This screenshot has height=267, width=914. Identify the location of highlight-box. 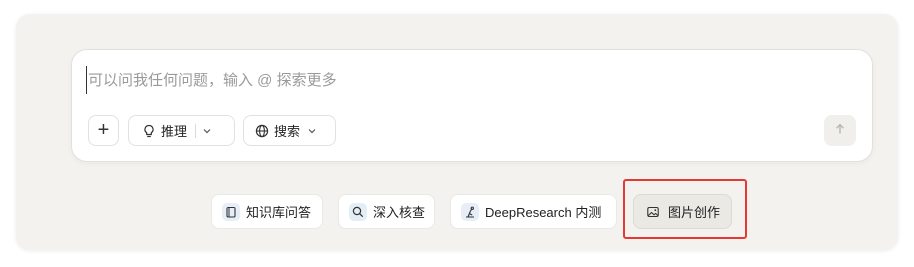
(685, 209).